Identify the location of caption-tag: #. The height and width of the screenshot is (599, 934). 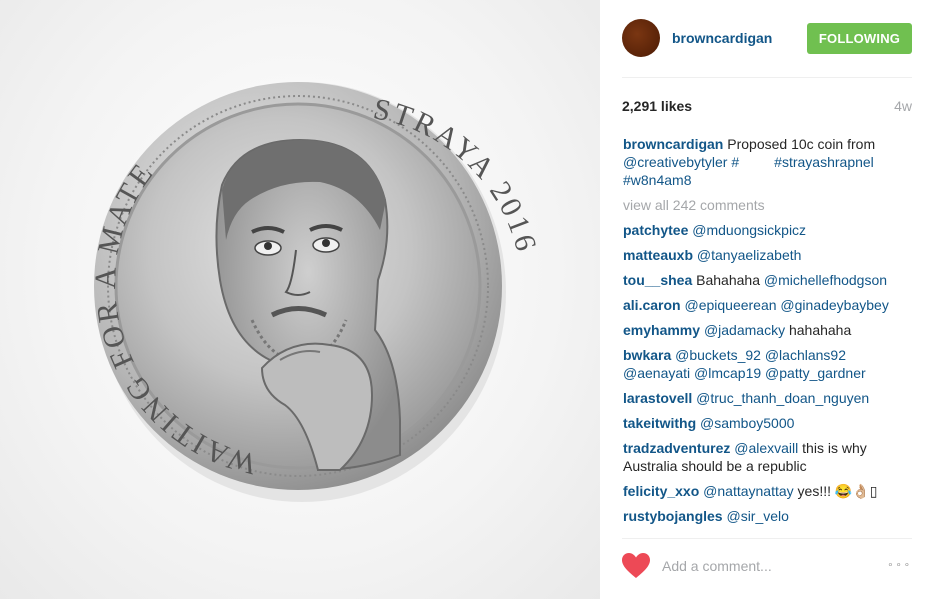
(735, 162).